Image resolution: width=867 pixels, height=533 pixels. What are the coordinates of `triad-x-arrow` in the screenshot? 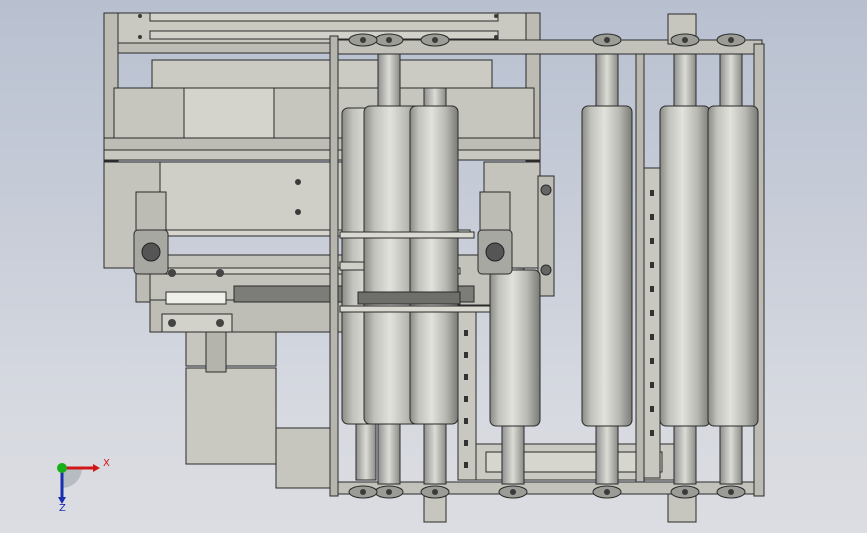 It's located at (96, 468).